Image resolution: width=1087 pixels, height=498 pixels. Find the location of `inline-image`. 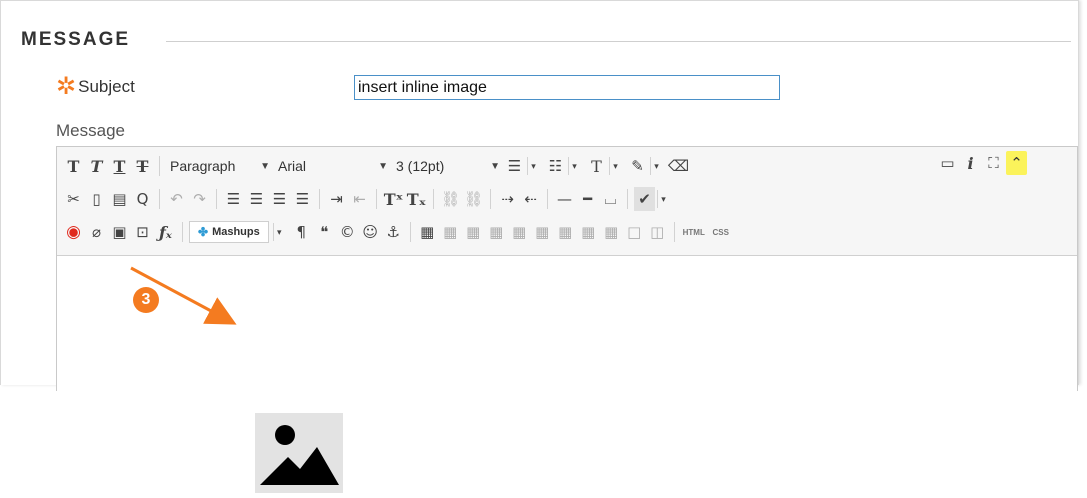

inline-image is located at coordinates (299, 453).